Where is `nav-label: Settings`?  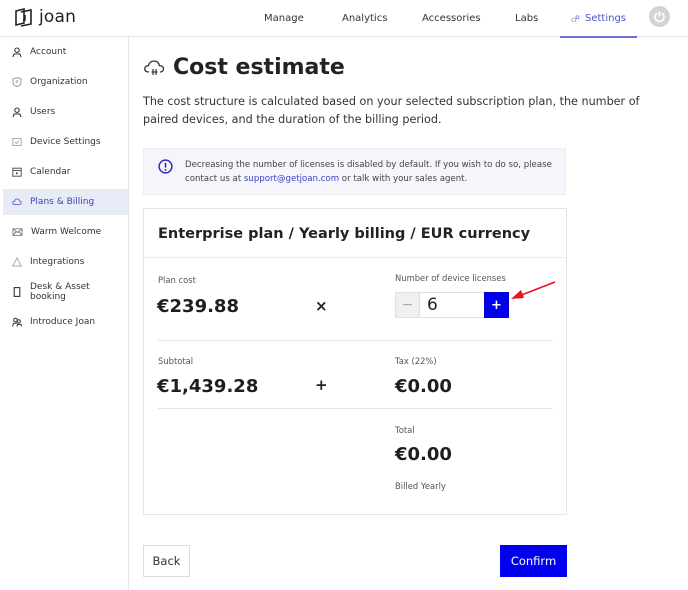
nav-label: Settings is located at coordinates (605, 18).